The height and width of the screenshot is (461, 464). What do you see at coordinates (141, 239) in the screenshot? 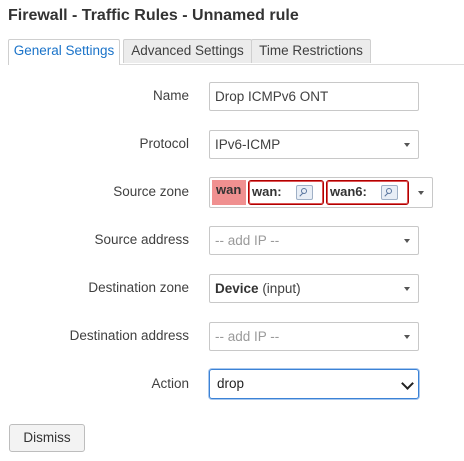
I see `source-address-label: Source address` at bounding box center [141, 239].